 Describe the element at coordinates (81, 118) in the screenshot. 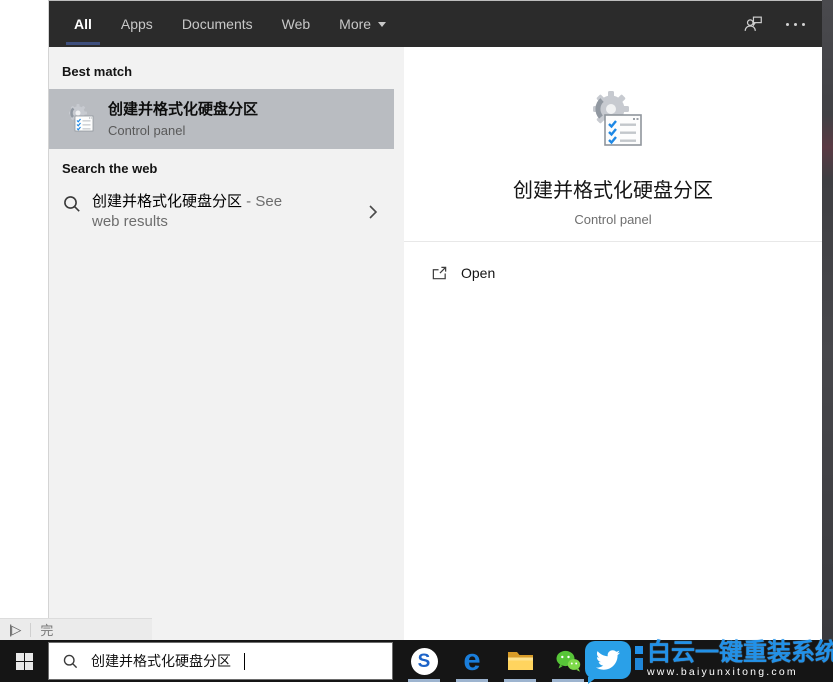

I see `control-panel-applet-icon` at that location.